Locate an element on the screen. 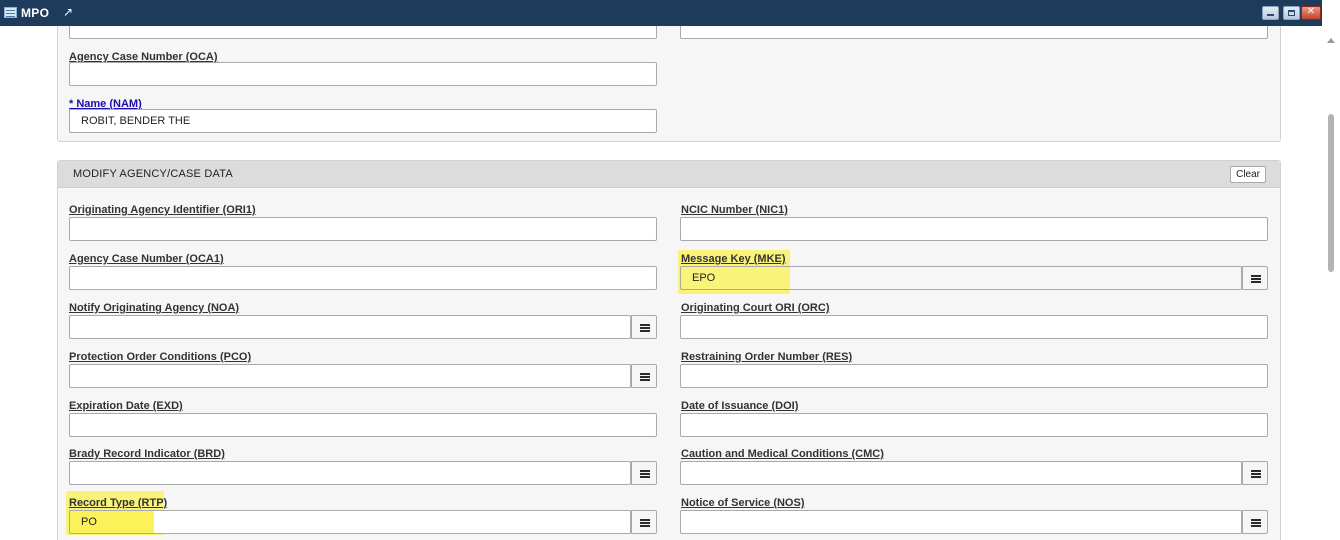  mke-field: EPO is located at coordinates (961, 278).